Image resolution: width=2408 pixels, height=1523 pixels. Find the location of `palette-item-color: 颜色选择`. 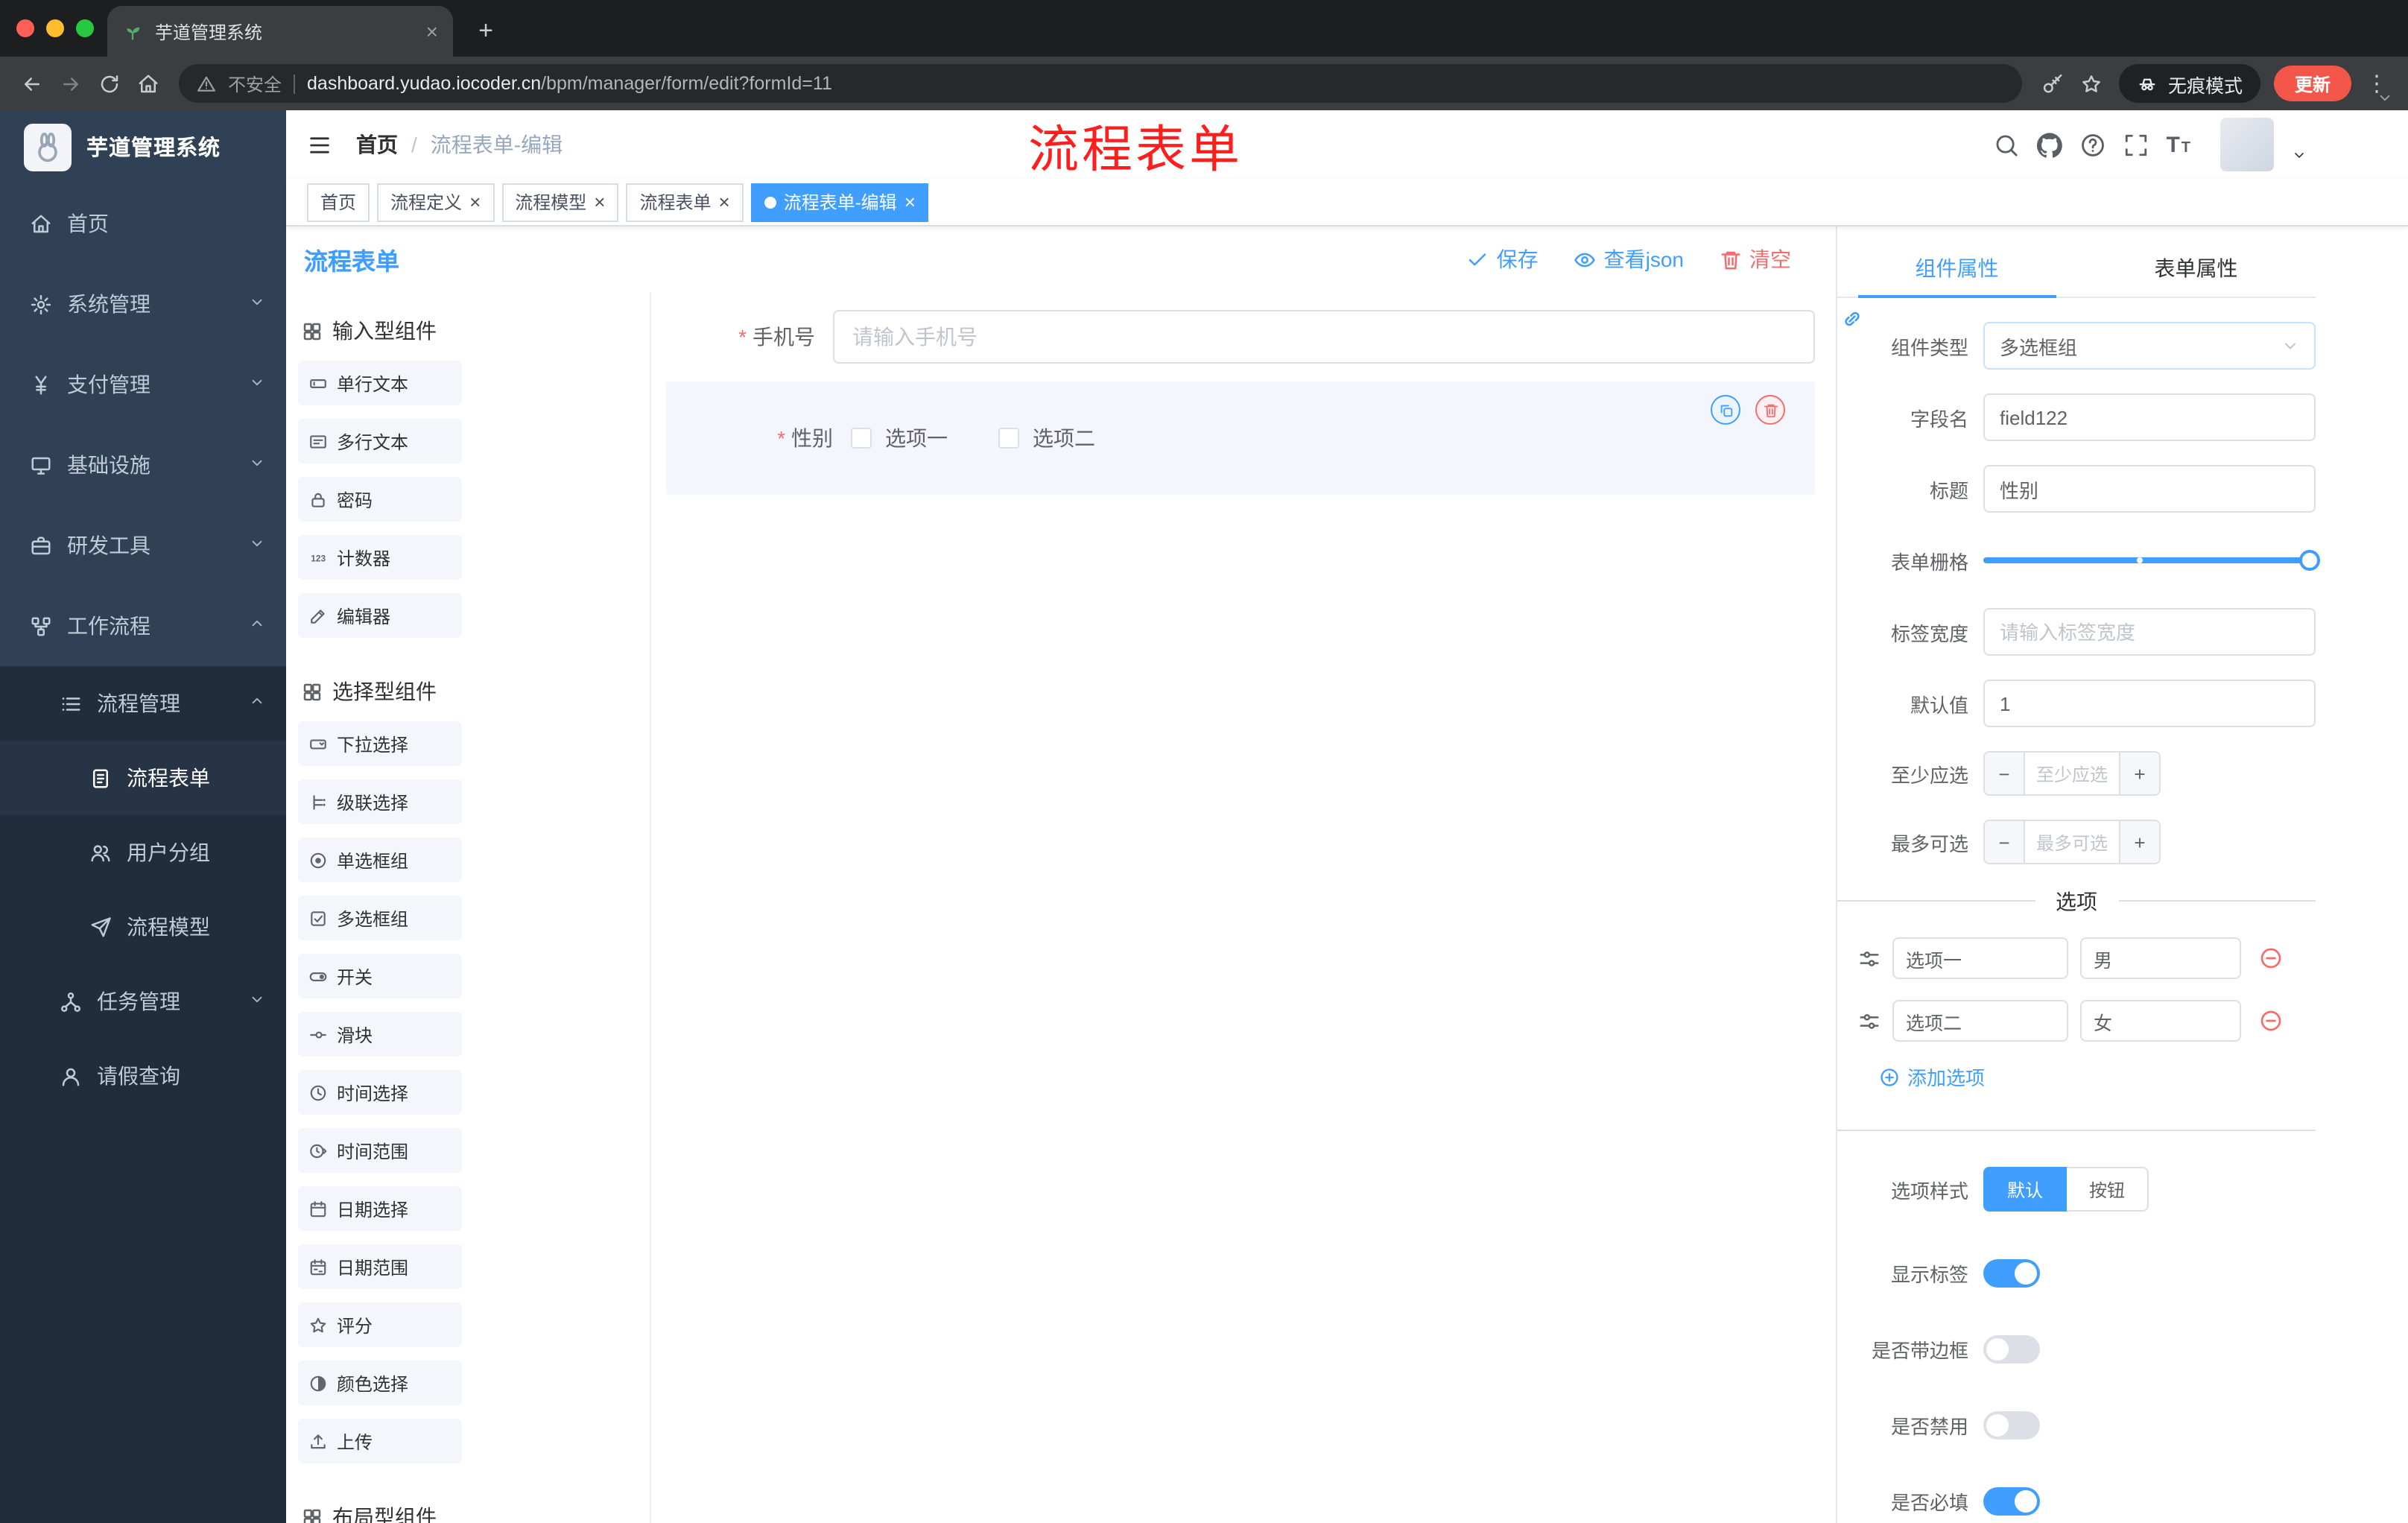

palette-item-color: 颜色选择 is located at coordinates (380, 1383).